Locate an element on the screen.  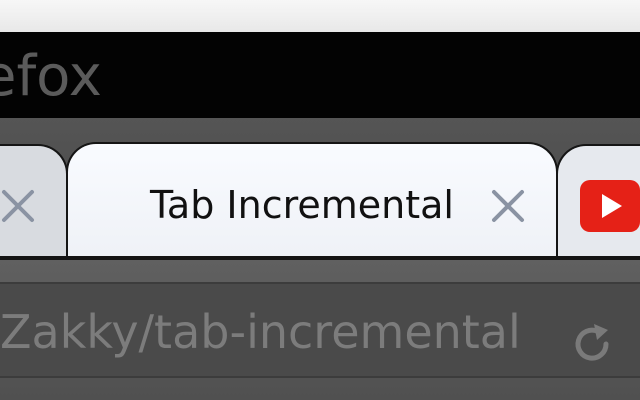
tab-previous is located at coordinates (34, 202).